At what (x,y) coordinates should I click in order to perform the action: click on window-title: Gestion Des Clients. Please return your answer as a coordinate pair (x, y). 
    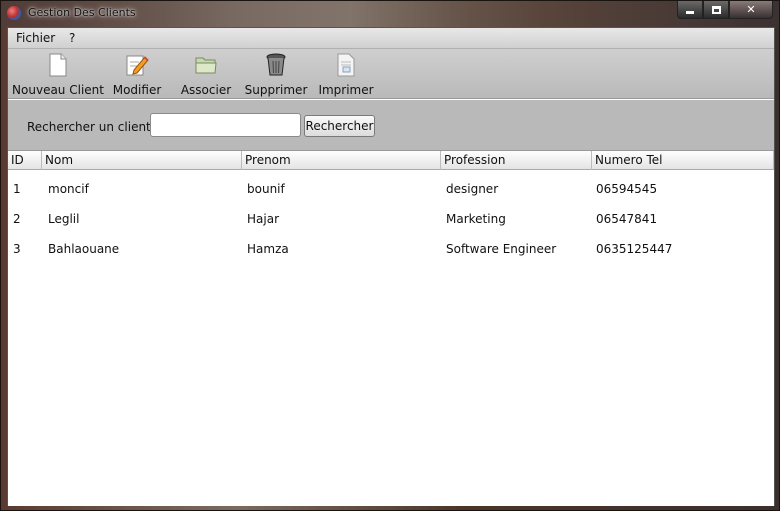
    Looking at the image, I should click on (82, 12).